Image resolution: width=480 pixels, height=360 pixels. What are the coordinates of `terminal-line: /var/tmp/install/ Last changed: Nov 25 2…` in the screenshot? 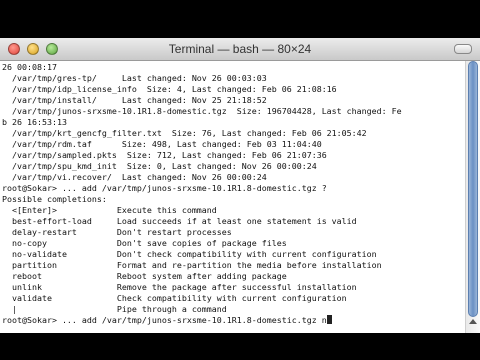 It's located at (134, 100).